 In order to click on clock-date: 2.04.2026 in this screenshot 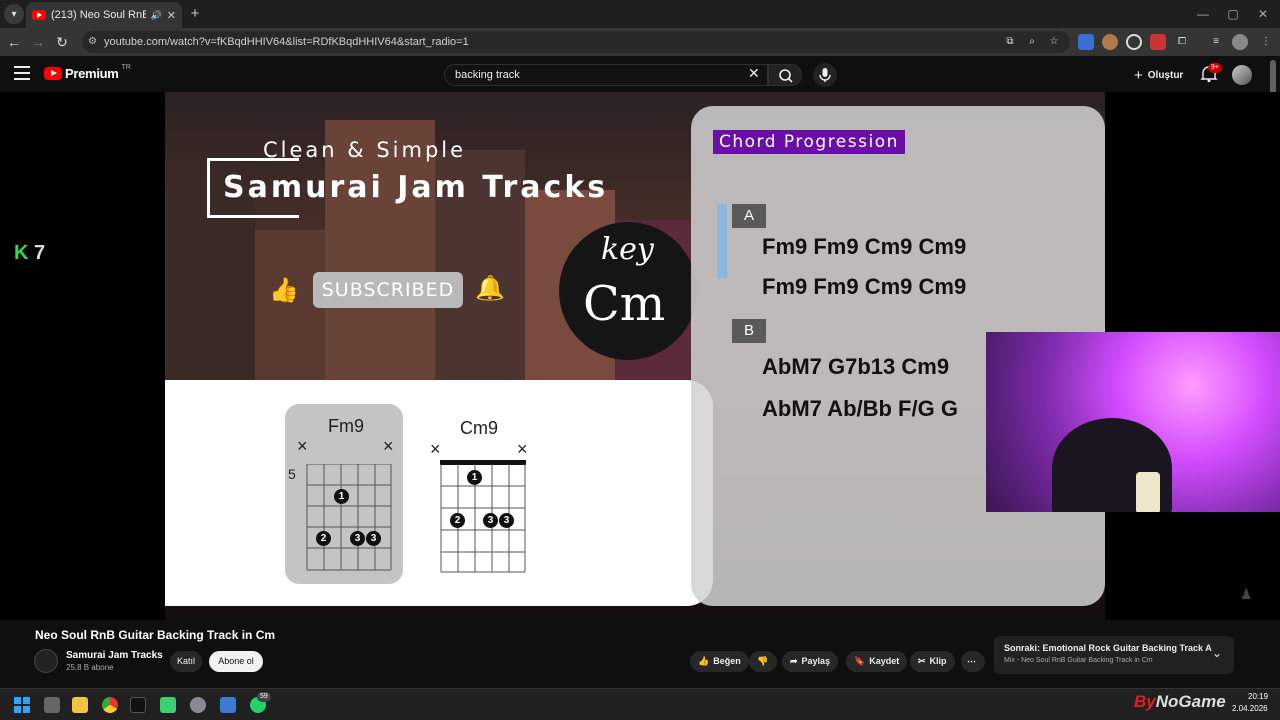, I will do `click(1250, 708)`.